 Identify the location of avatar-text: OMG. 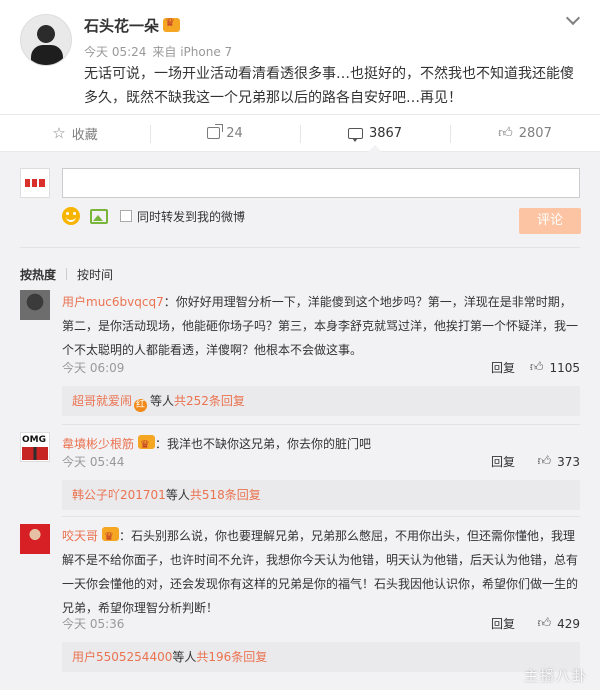
(34, 440).